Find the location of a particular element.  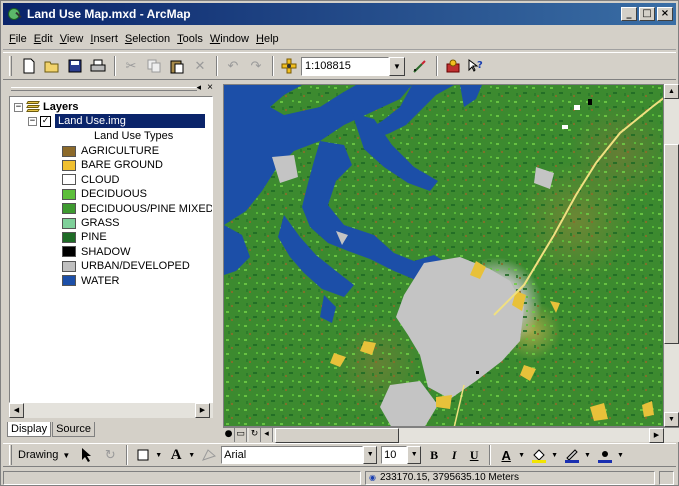

tab-source: Source is located at coordinates (73, 429).